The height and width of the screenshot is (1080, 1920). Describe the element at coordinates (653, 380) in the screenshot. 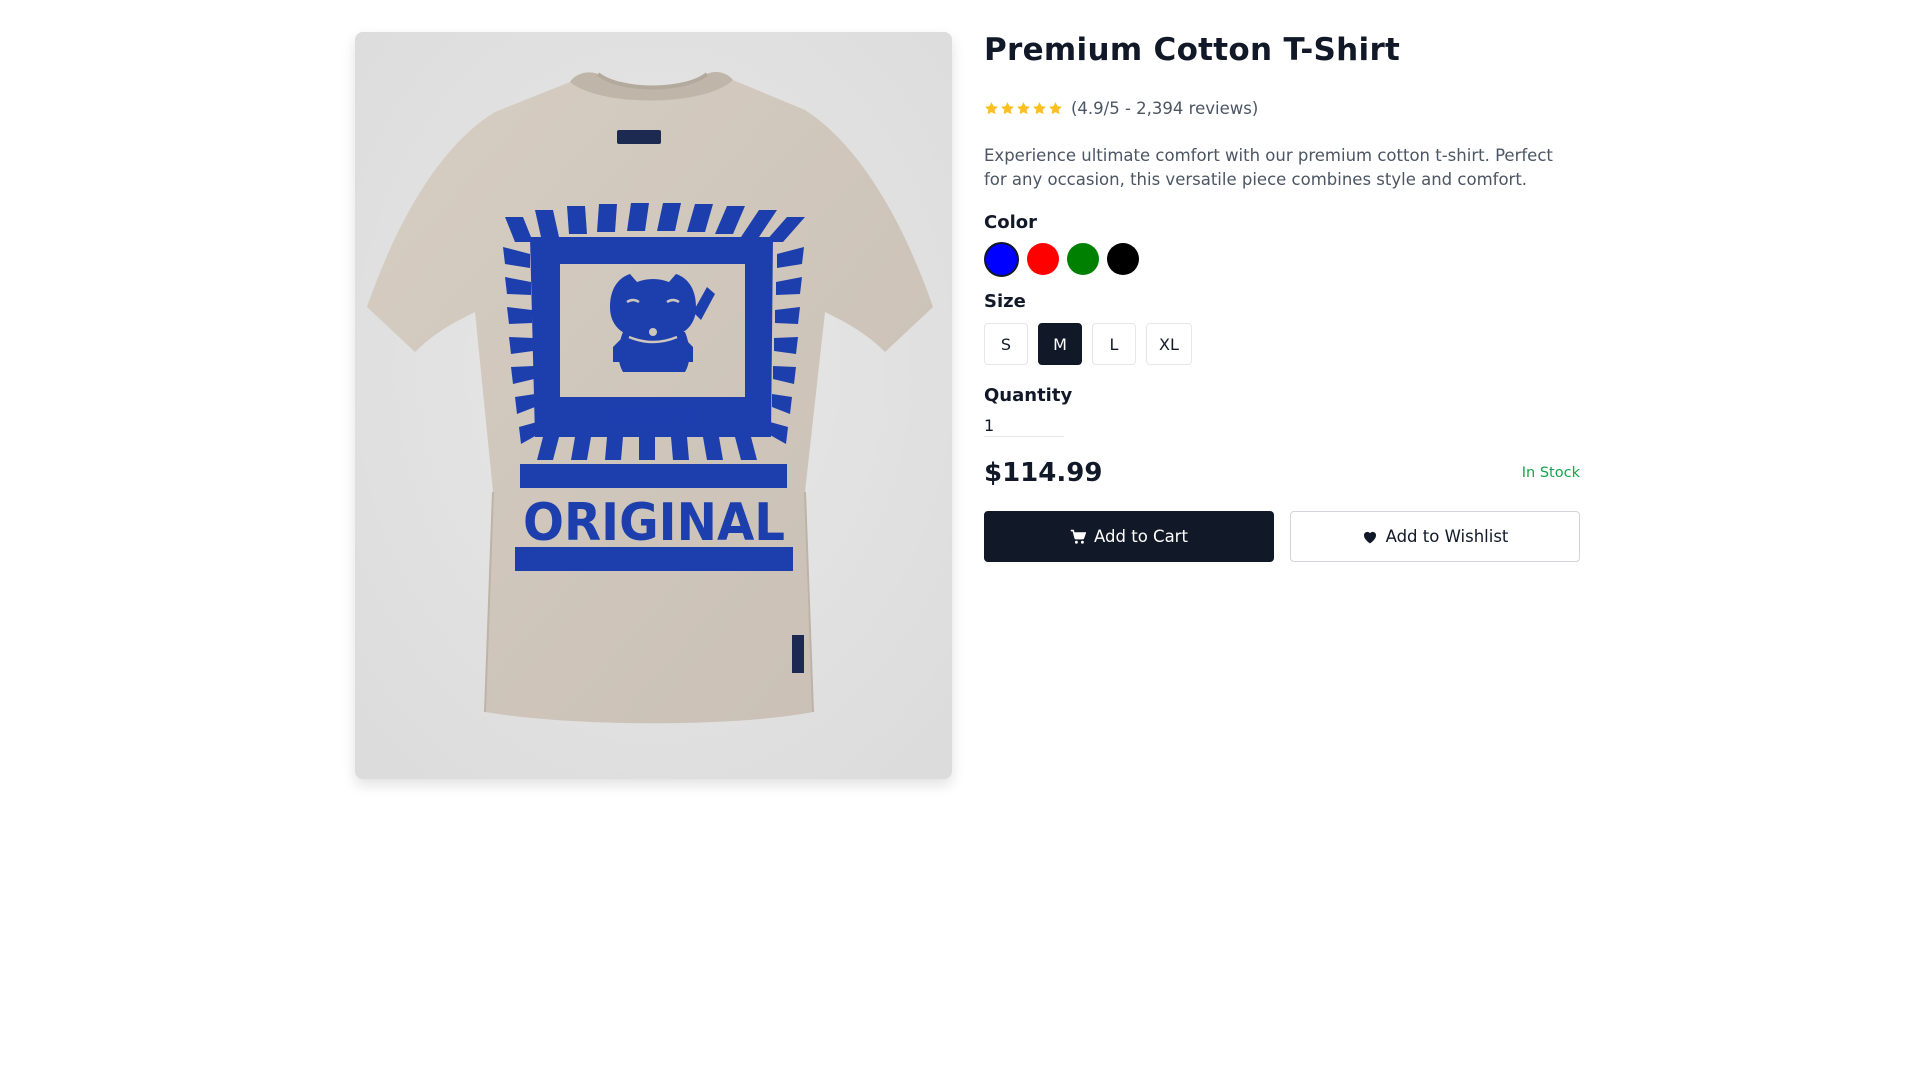

I see `print-brand-text: KIIKII` at that location.